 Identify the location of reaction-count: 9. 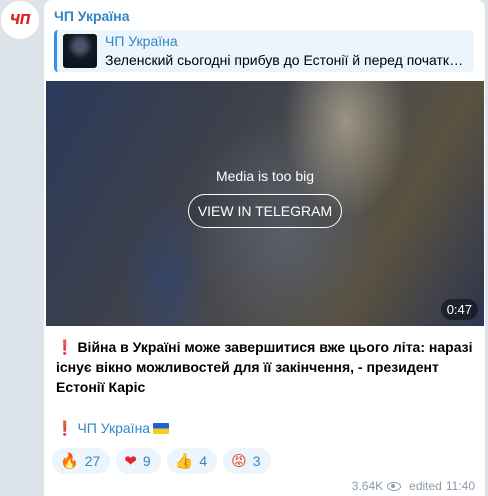
(146, 461).